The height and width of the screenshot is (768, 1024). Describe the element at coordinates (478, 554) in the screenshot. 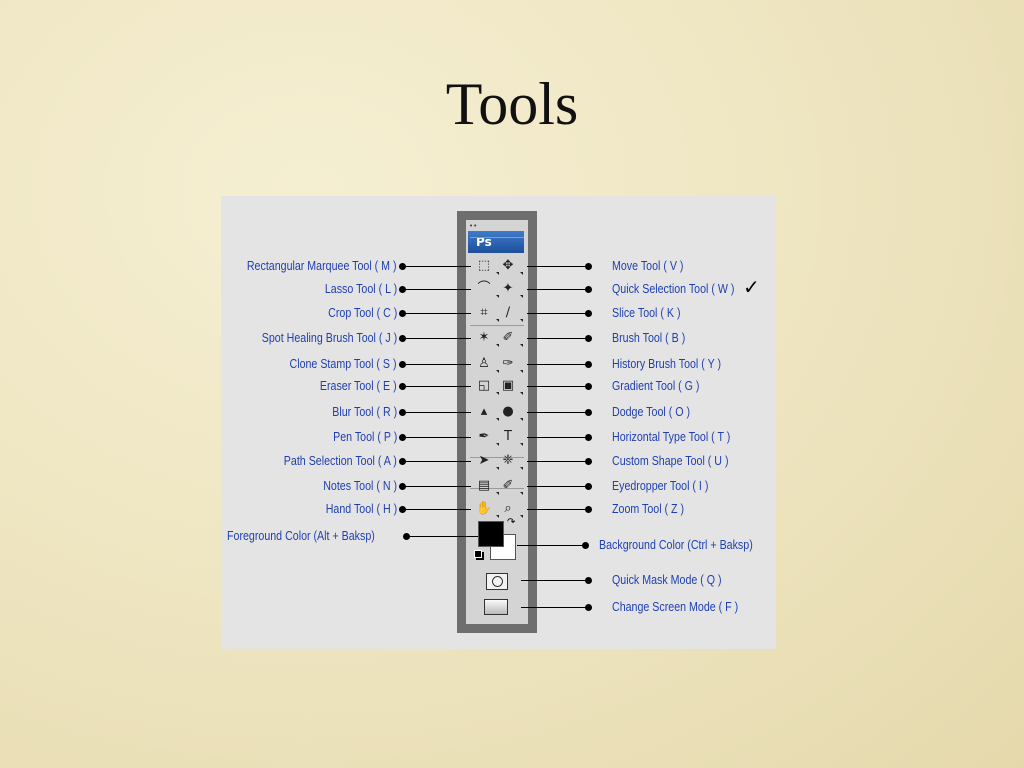

I see `default-colors-icon` at that location.